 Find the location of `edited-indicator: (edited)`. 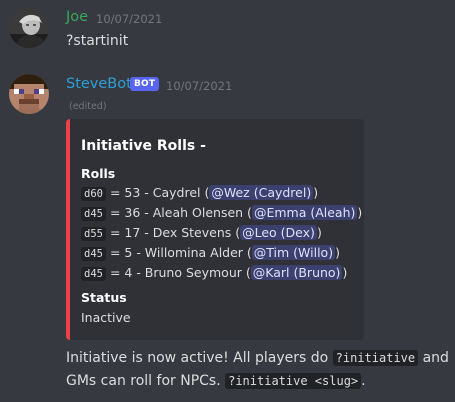

edited-indicator: (edited) is located at coordinates (88, 106).